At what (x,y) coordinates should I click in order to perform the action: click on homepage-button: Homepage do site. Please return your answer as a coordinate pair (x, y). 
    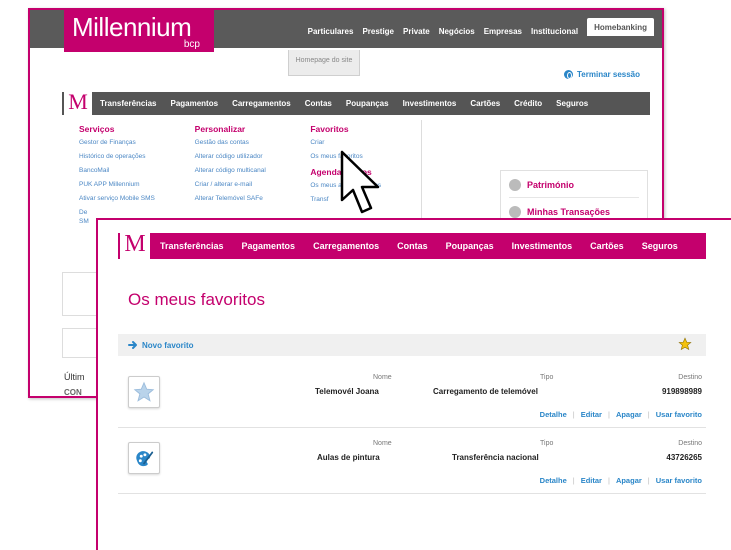
    Looking at the image, I should click on (324, 63).